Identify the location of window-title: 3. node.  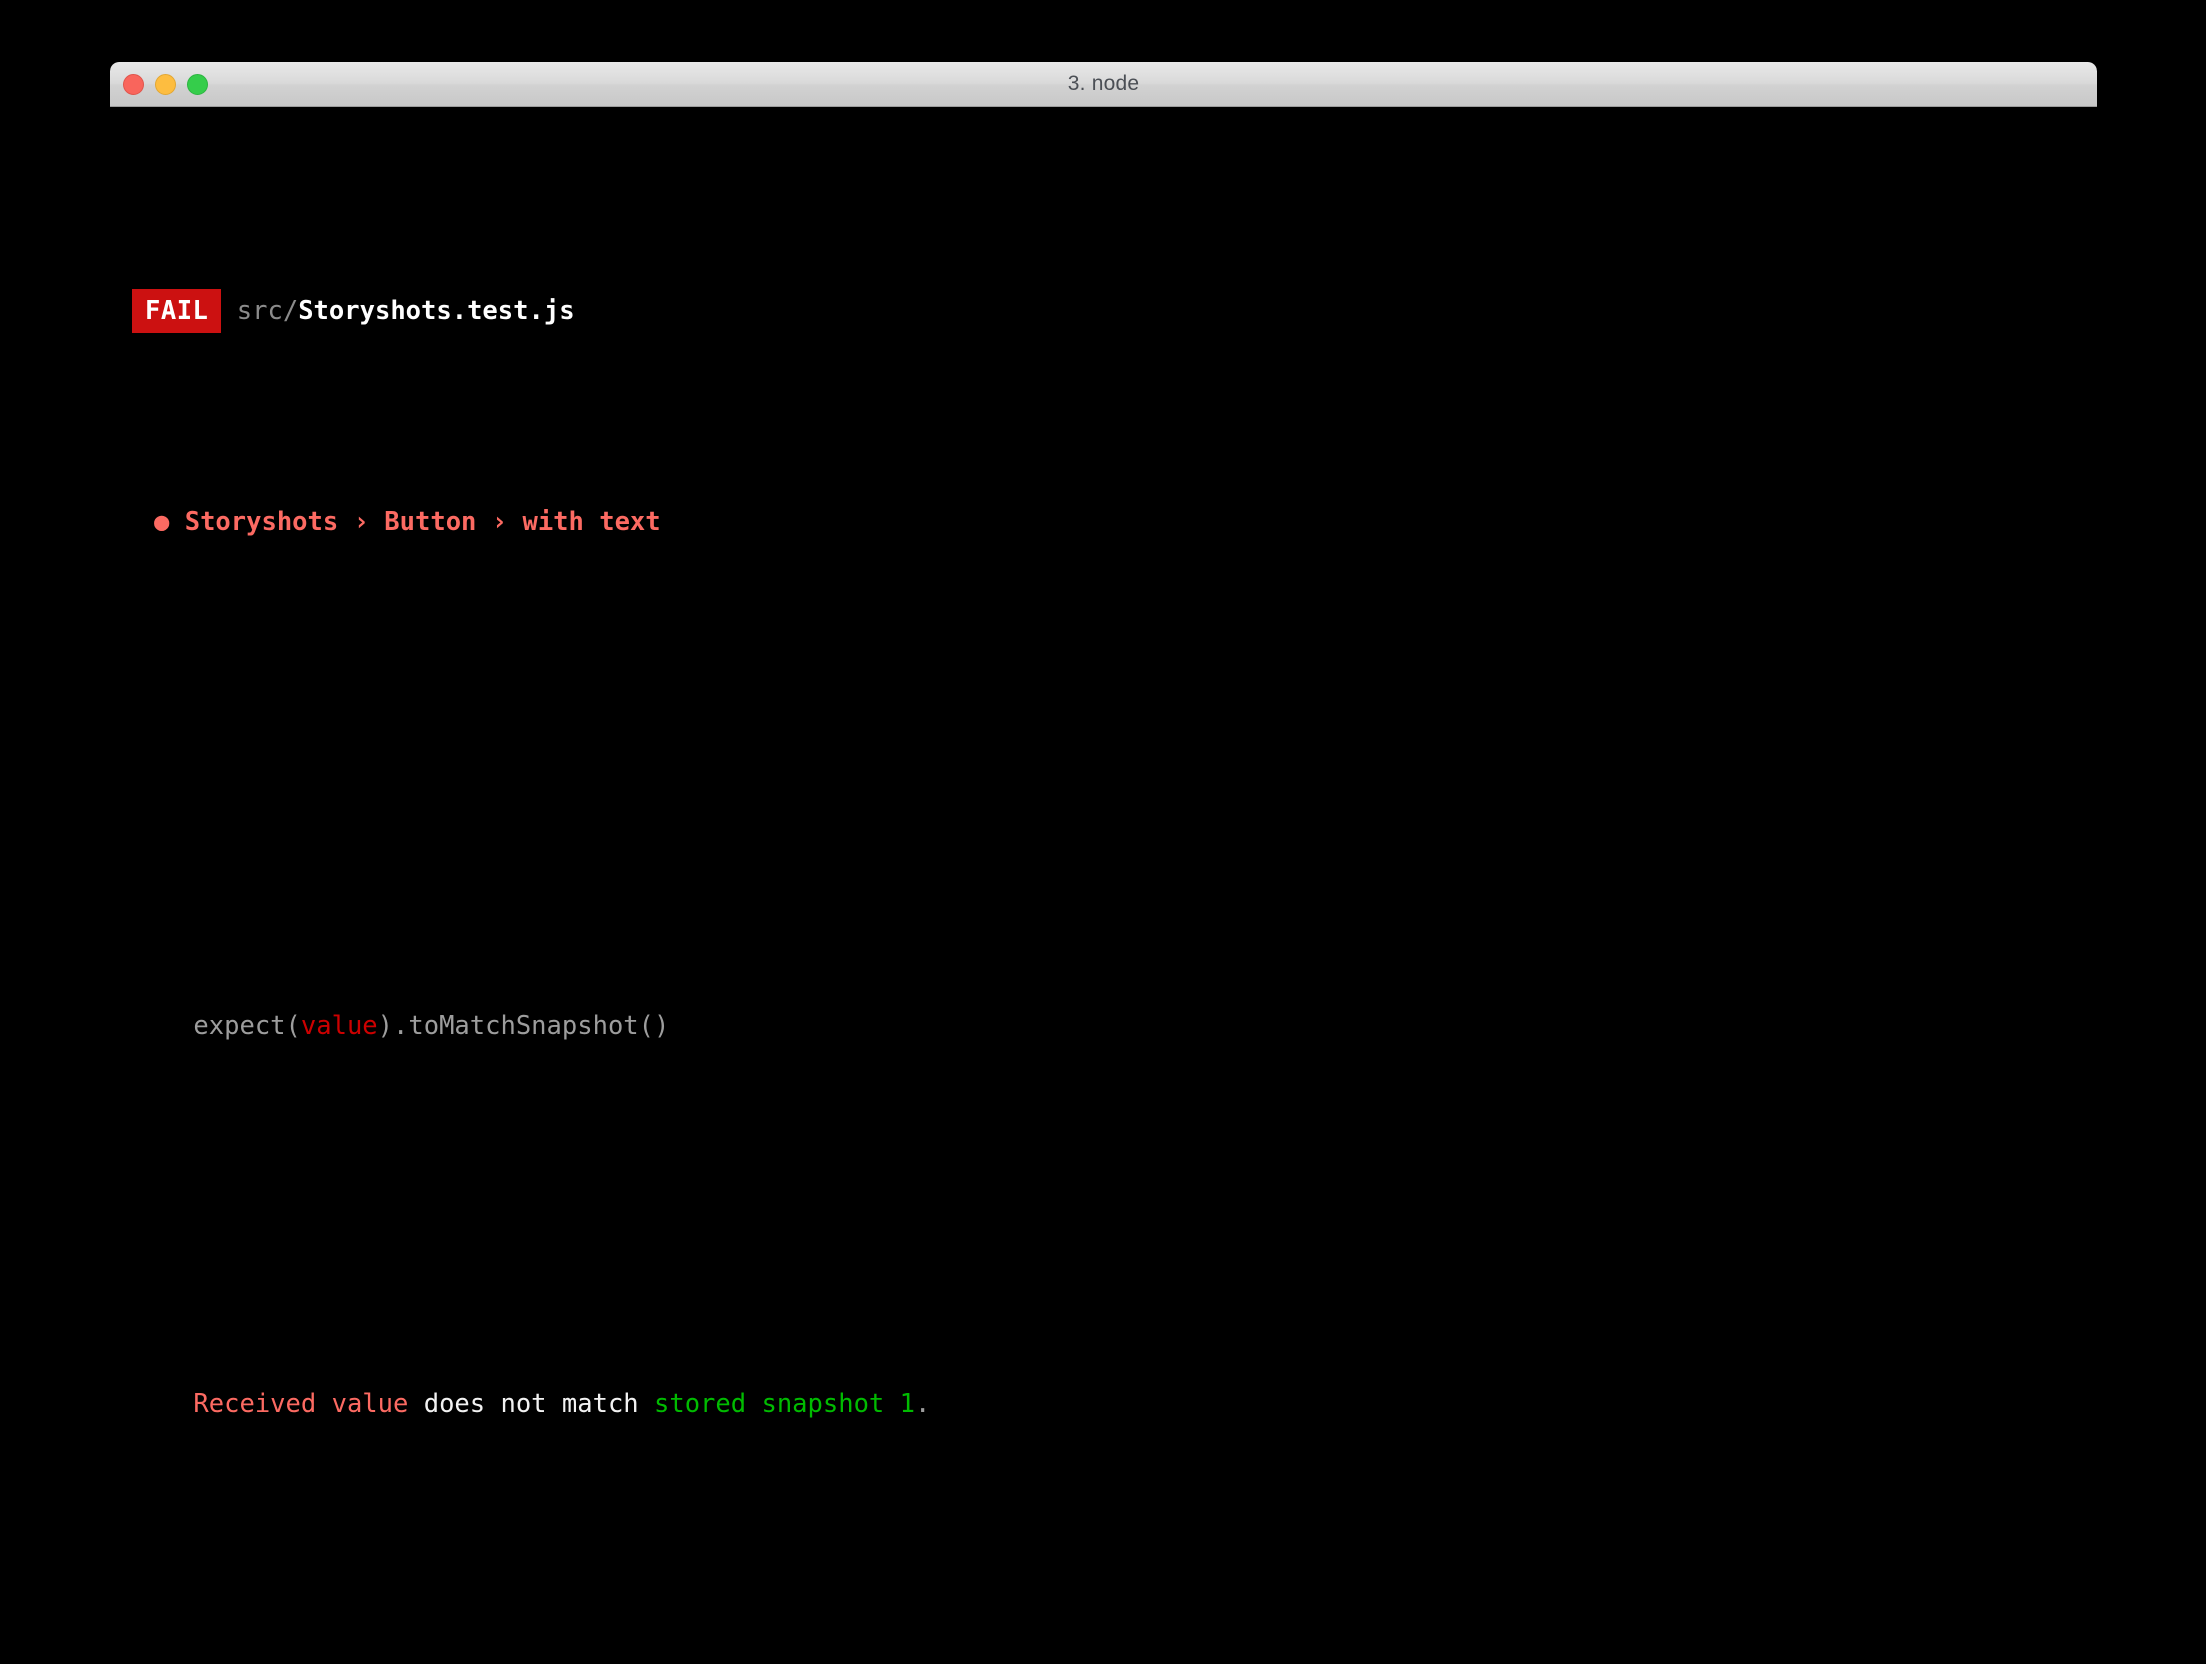
(1103, 83).